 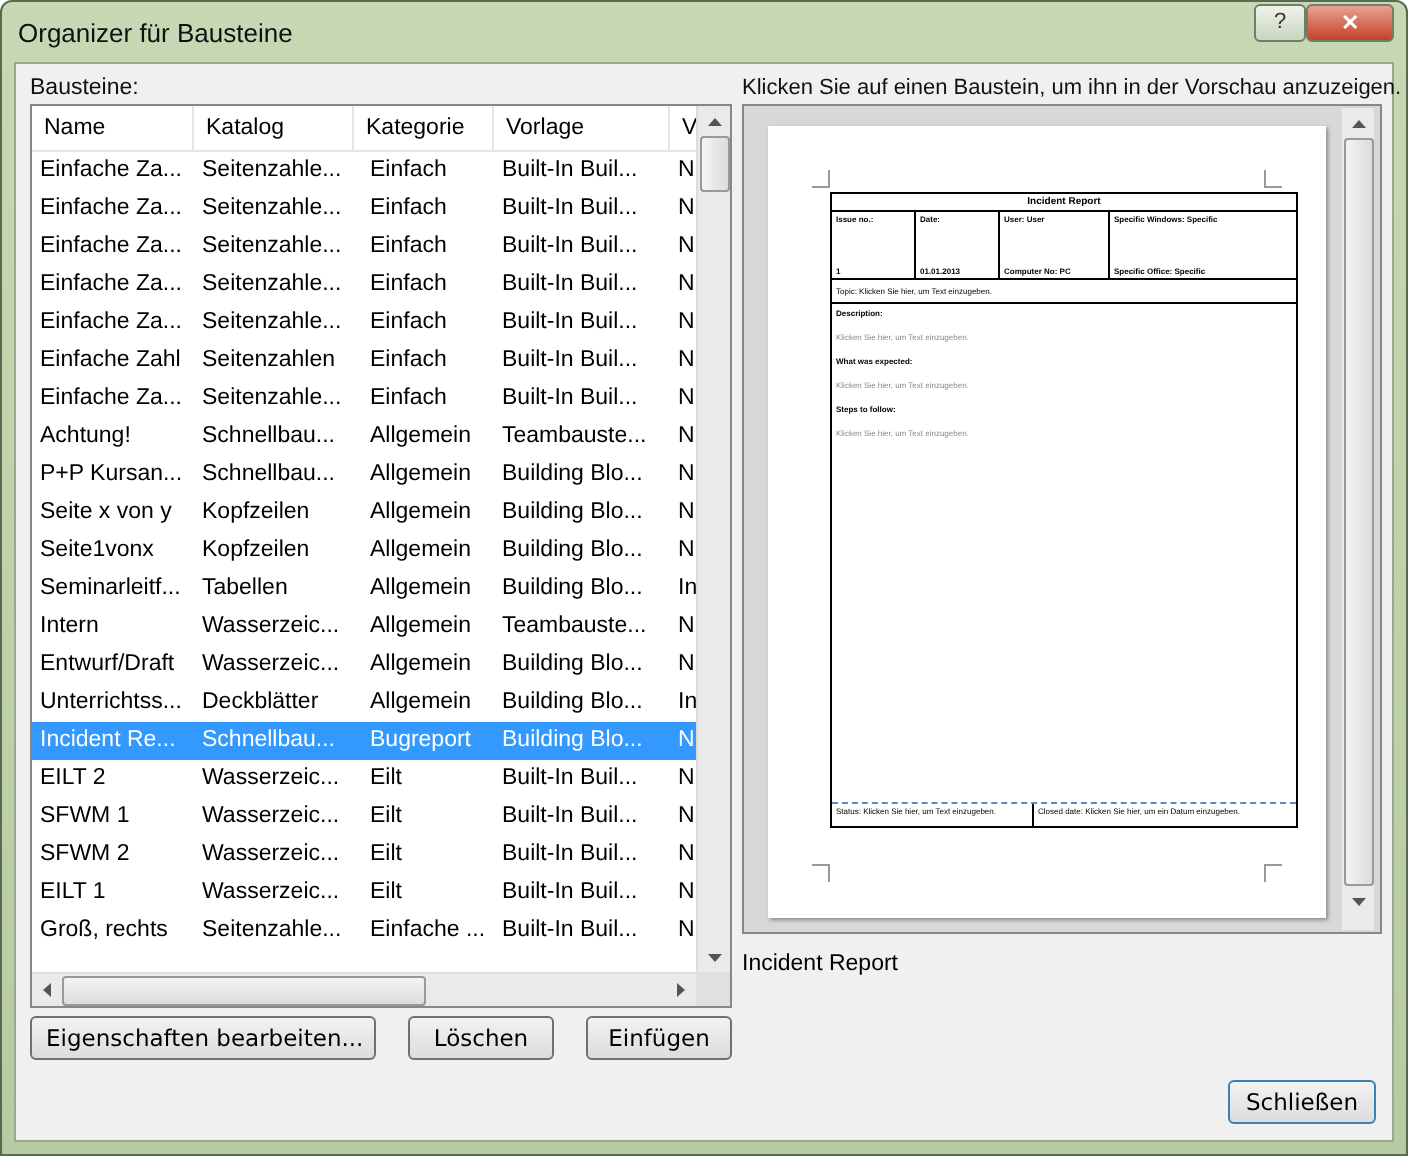 I want to click on column-header: Vorlage, so click(x=582, y=128).